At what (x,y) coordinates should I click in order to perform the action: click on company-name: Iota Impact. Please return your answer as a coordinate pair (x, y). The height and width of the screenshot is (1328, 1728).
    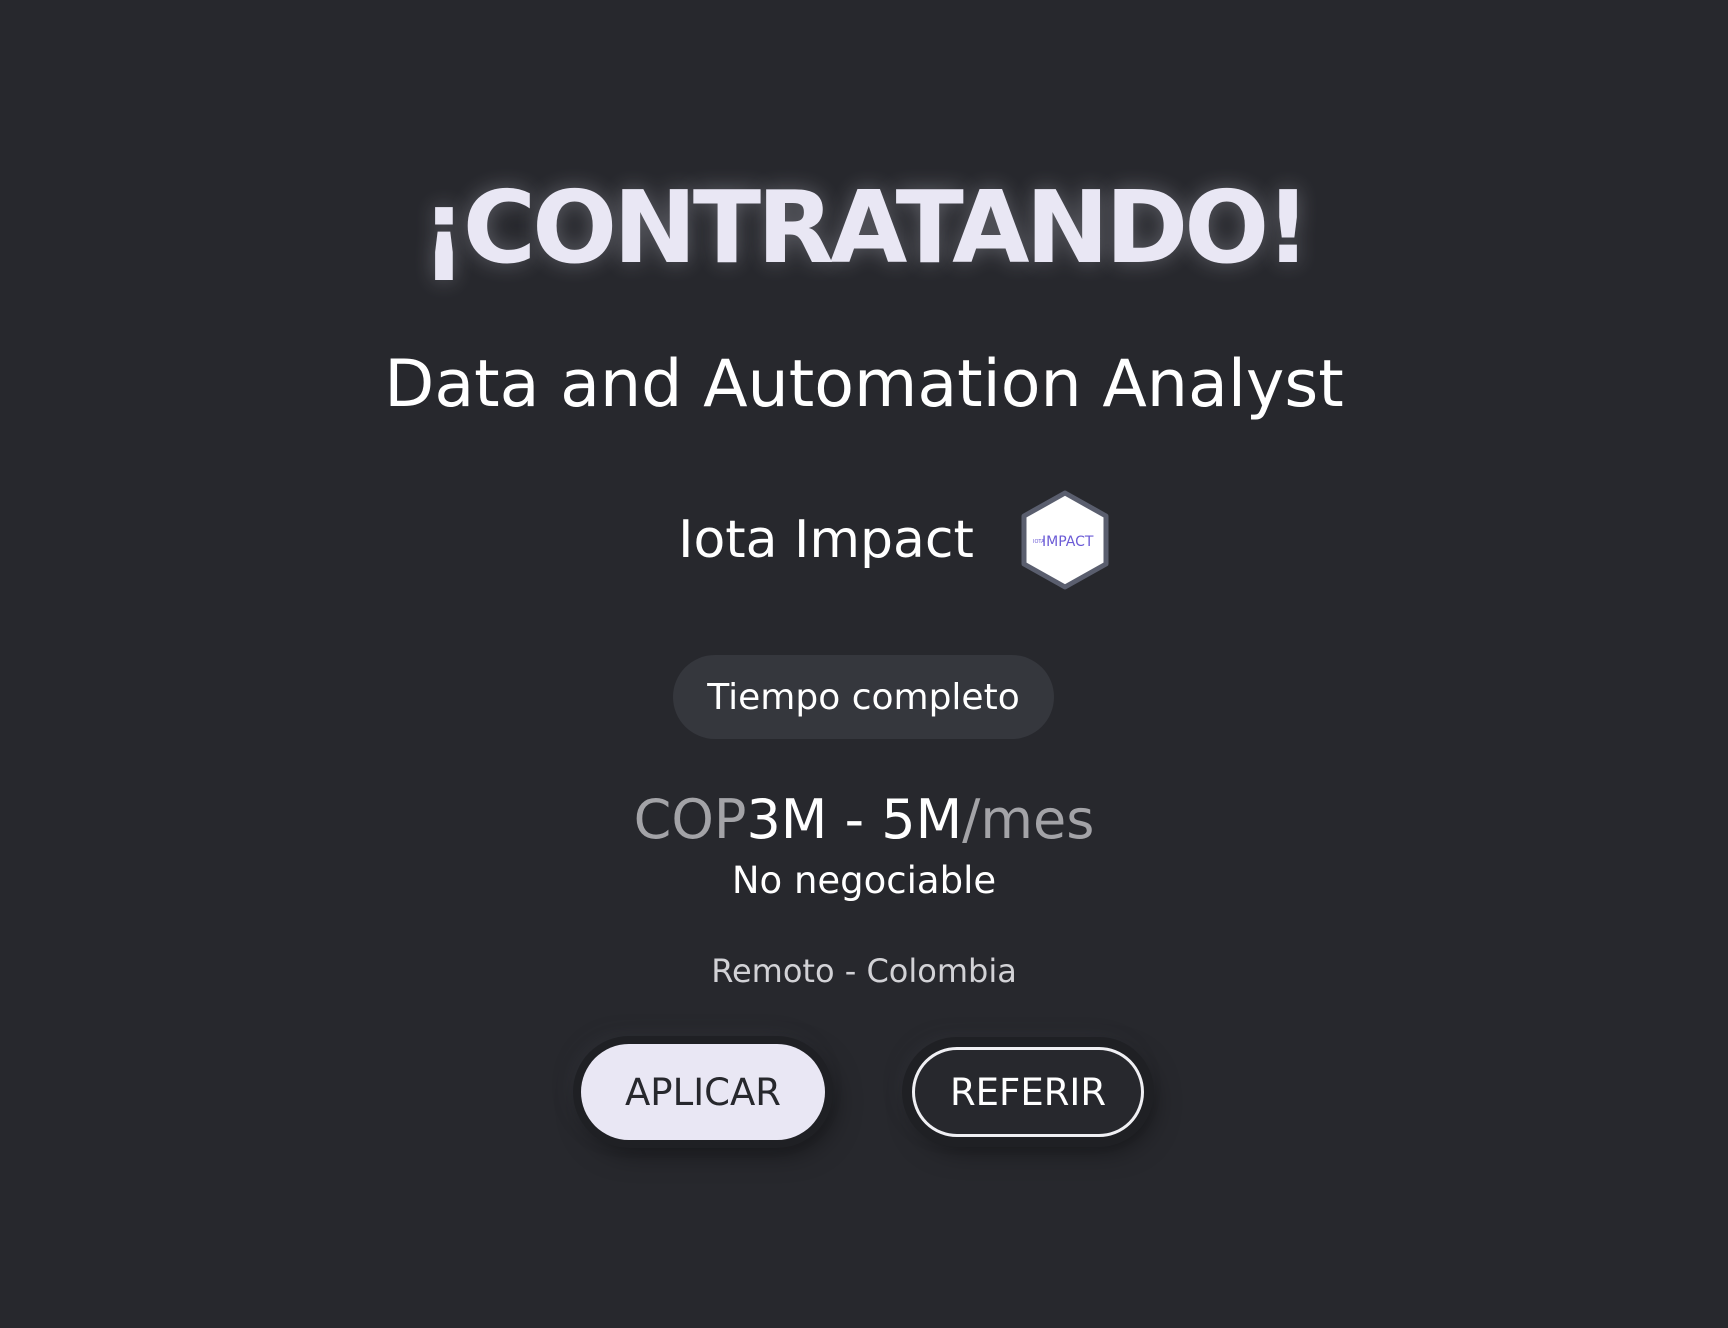
    Looking at the image, I should click on (826, 540).